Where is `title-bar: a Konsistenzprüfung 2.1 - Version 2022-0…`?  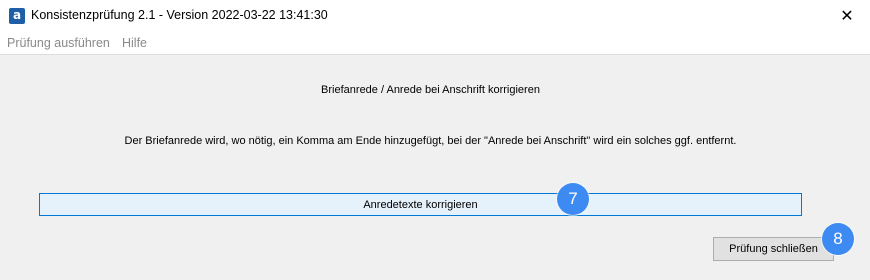
title-bar: a Konsistenzprüfung 2.1 - Version 2022-0… is located at coordinates (435, 16).